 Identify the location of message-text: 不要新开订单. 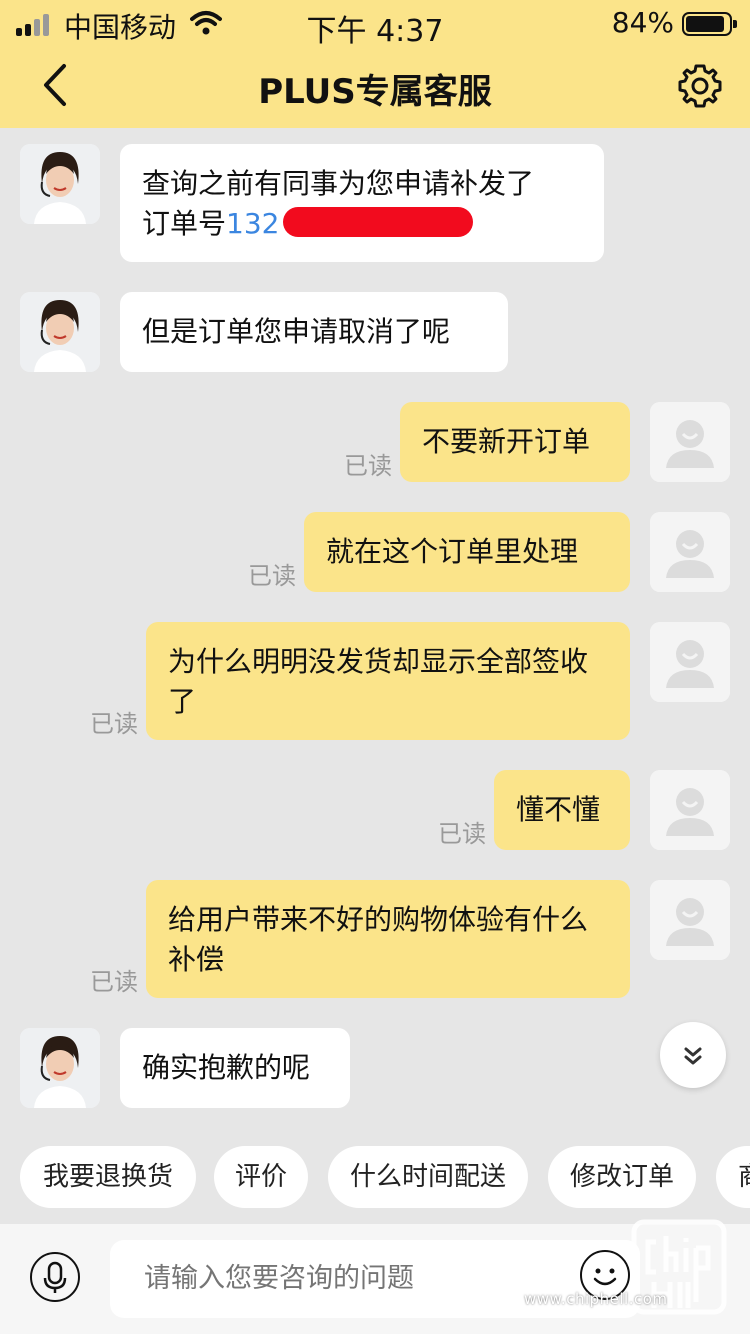
(506, 441).